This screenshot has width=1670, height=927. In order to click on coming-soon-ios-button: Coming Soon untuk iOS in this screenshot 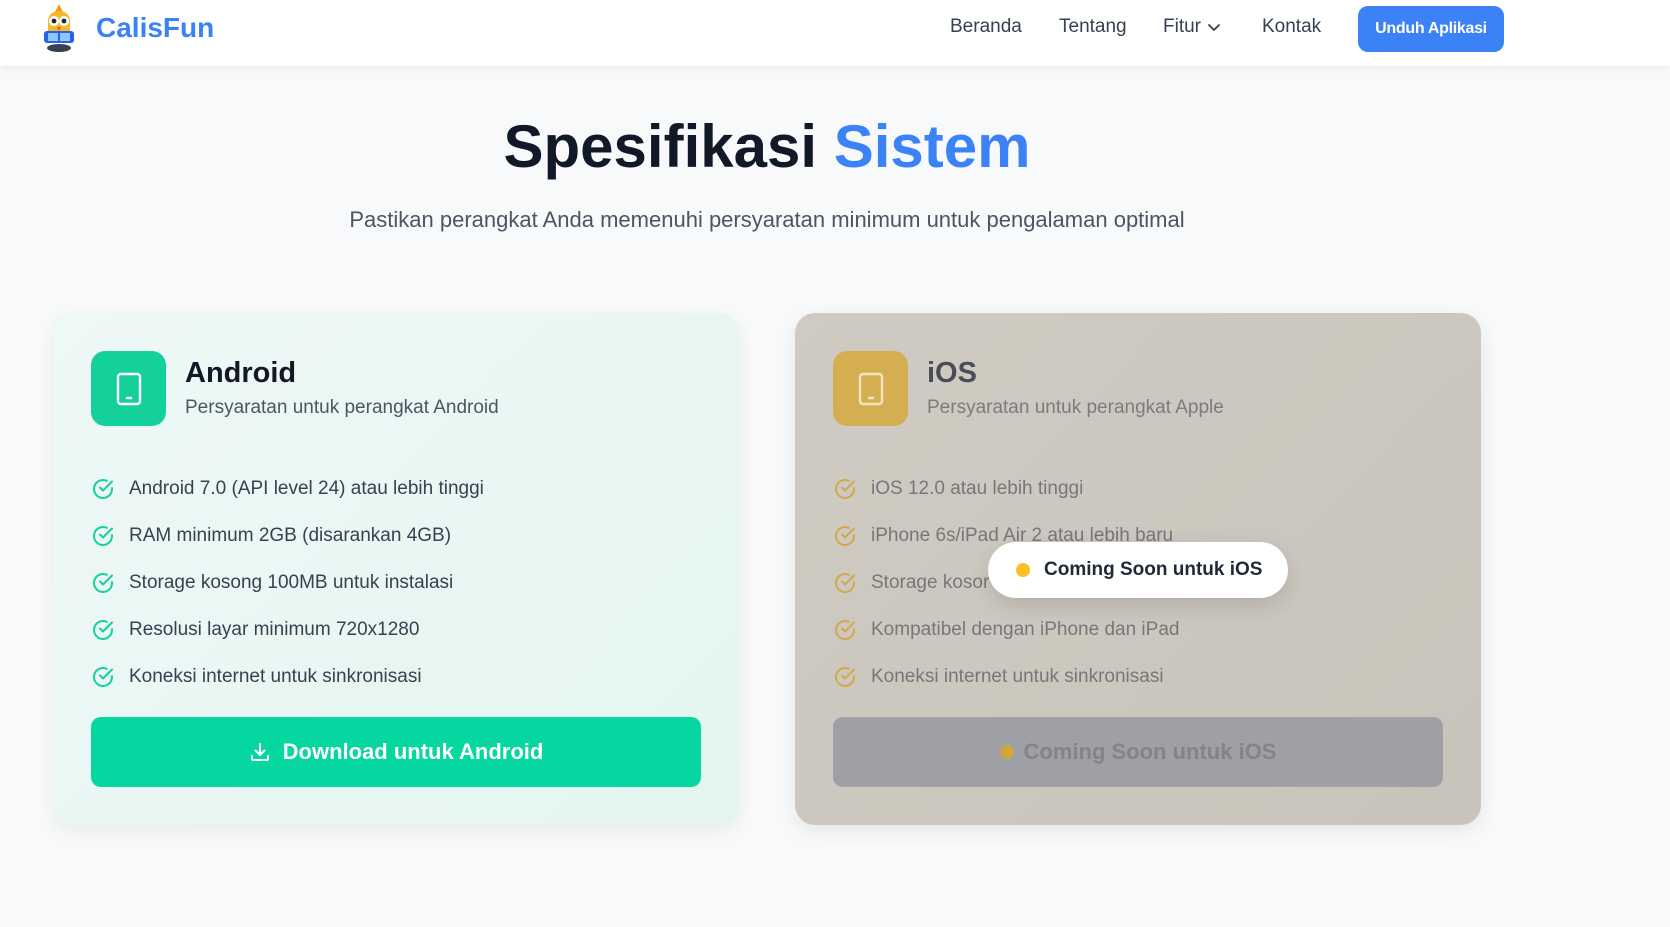, I will do `click(1138, 752)`.